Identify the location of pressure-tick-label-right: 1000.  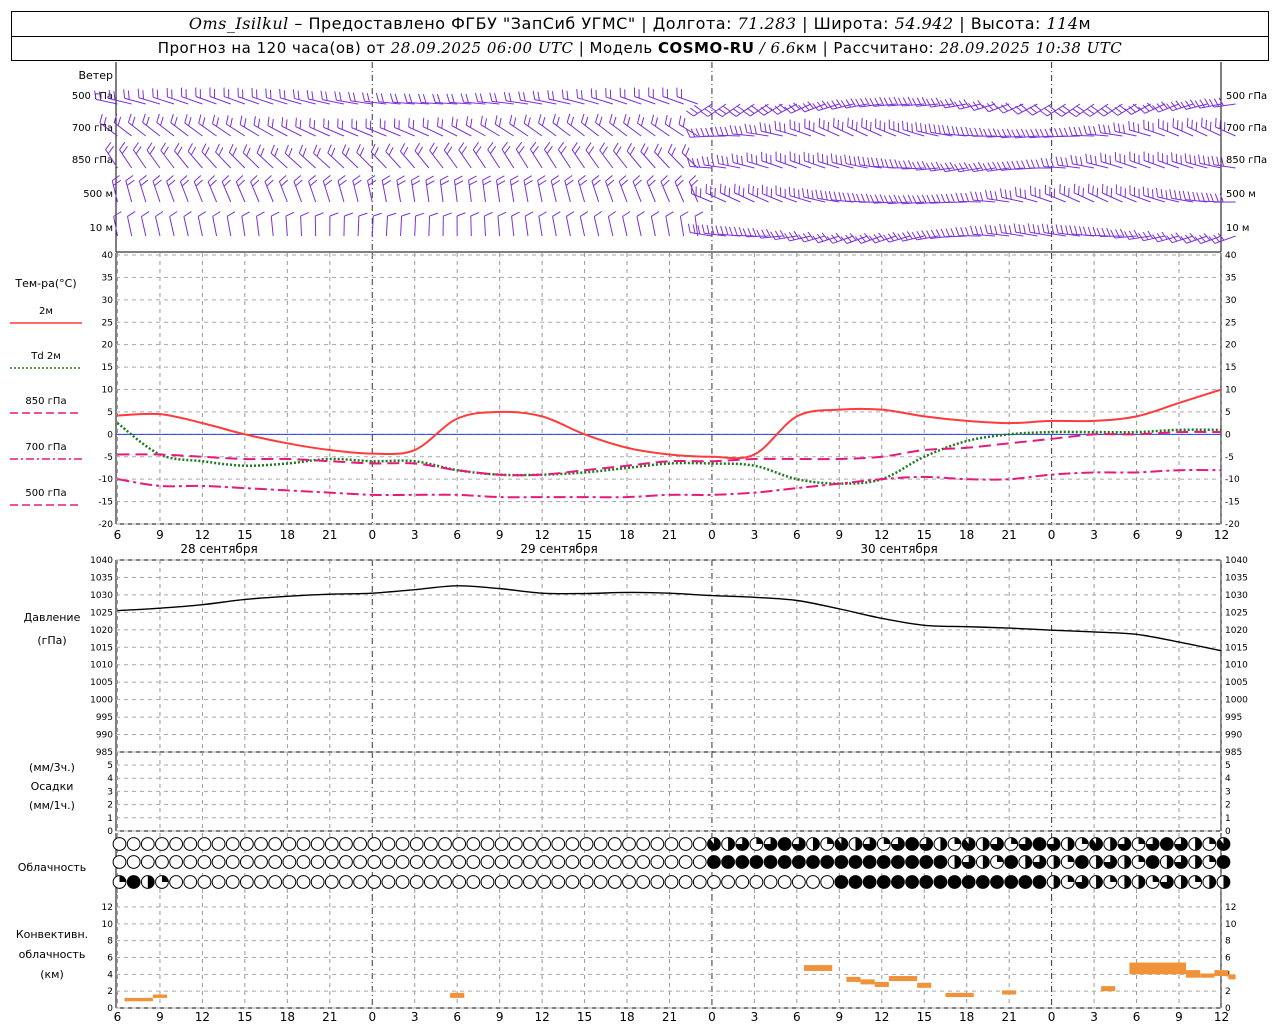
(1236, 701).